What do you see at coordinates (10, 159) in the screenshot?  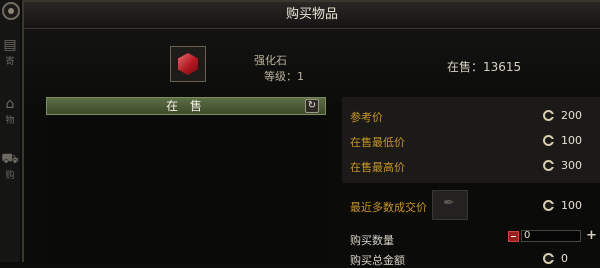 I see `cart-icon: ⛟` at bounding box center [10, 159].